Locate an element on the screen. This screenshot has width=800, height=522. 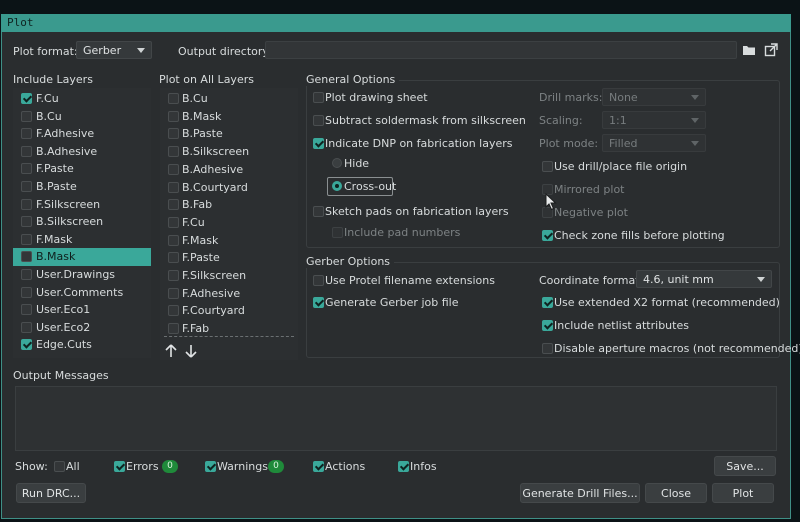
output-directory-input is located at coordinates (501, 50).